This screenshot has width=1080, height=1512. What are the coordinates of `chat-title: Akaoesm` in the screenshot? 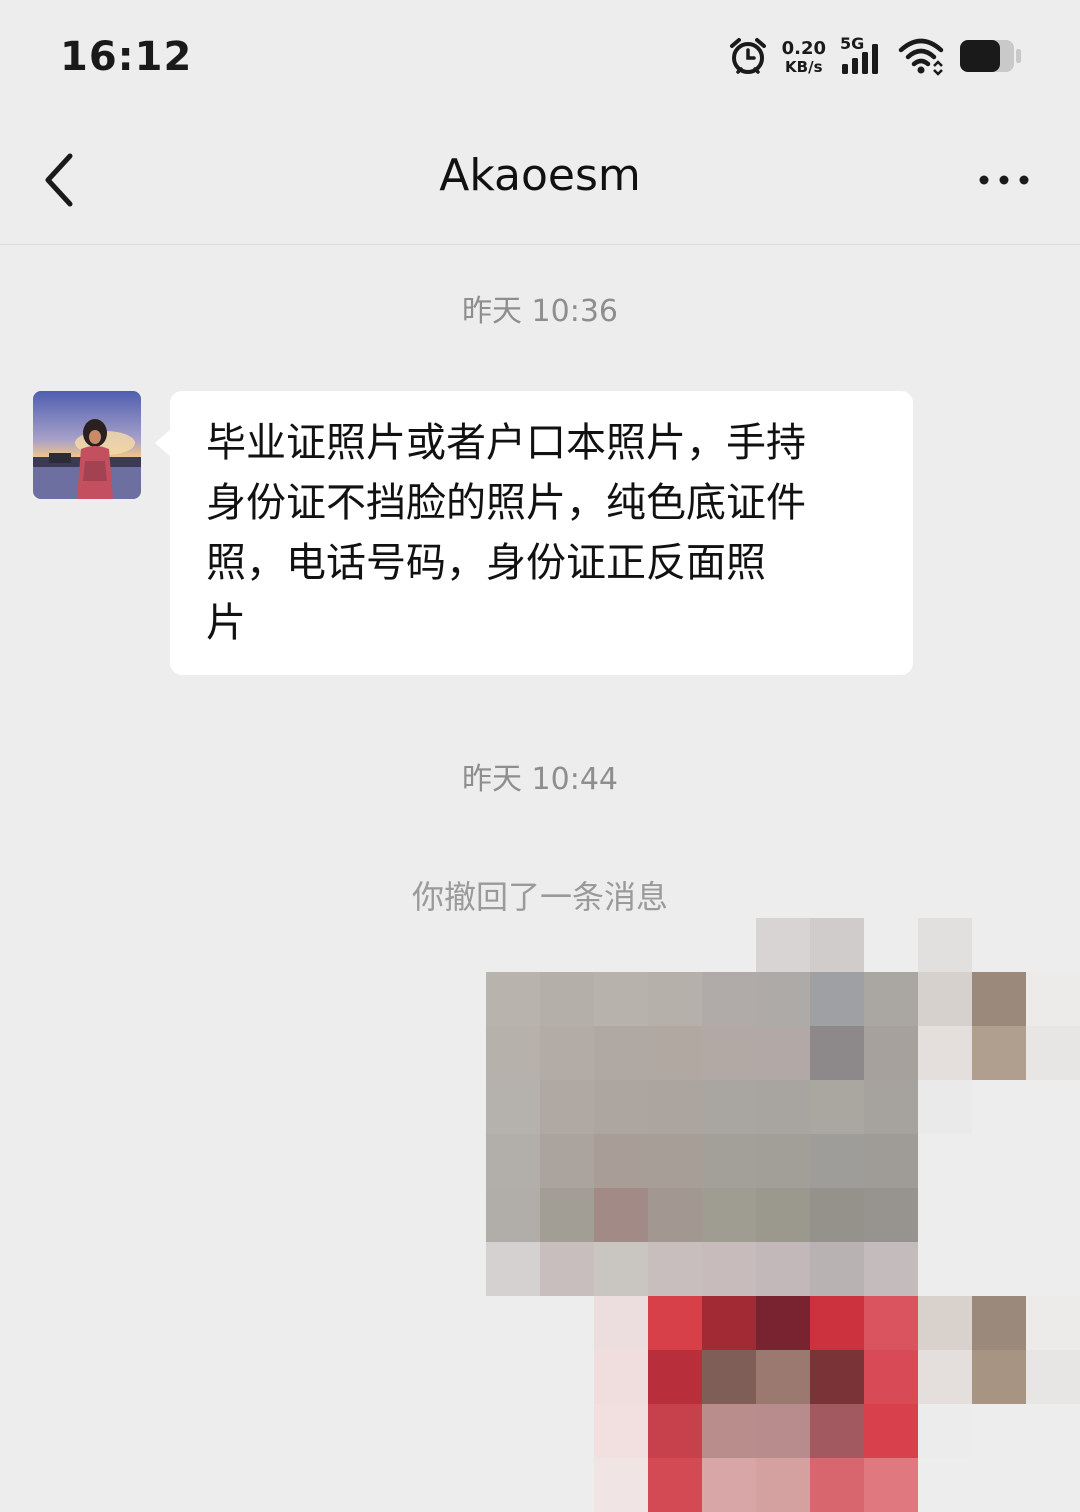 It's located at (540, 175).